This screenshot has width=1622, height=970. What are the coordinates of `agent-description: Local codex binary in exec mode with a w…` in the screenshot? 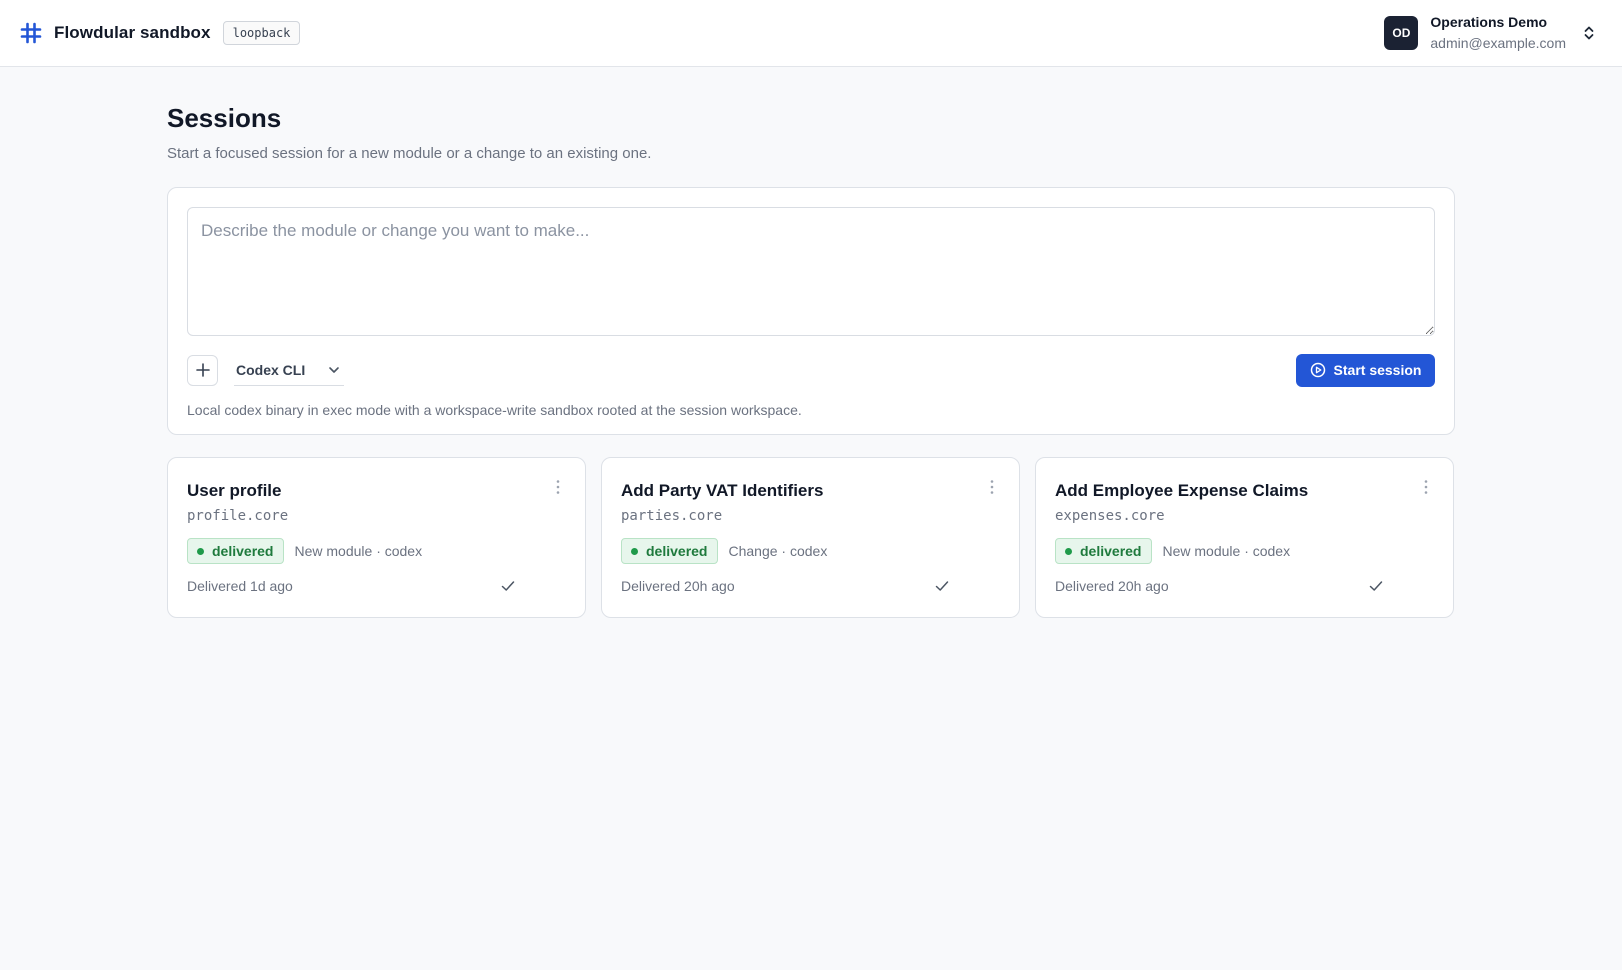 It's located at (494, 410).